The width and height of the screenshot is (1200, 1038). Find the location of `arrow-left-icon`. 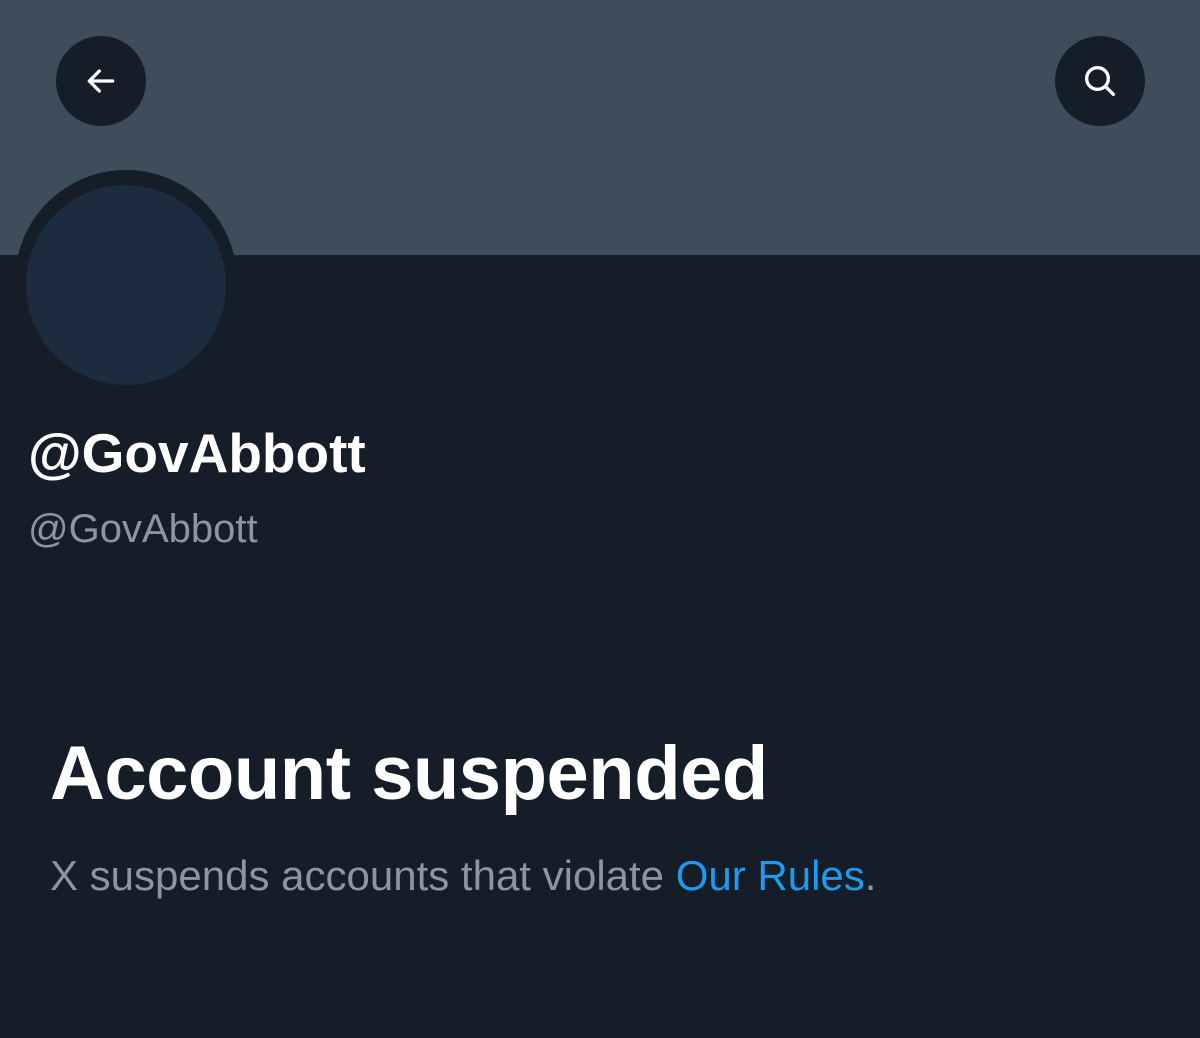

arrow-left-icon is located at coordinates (101, 81).